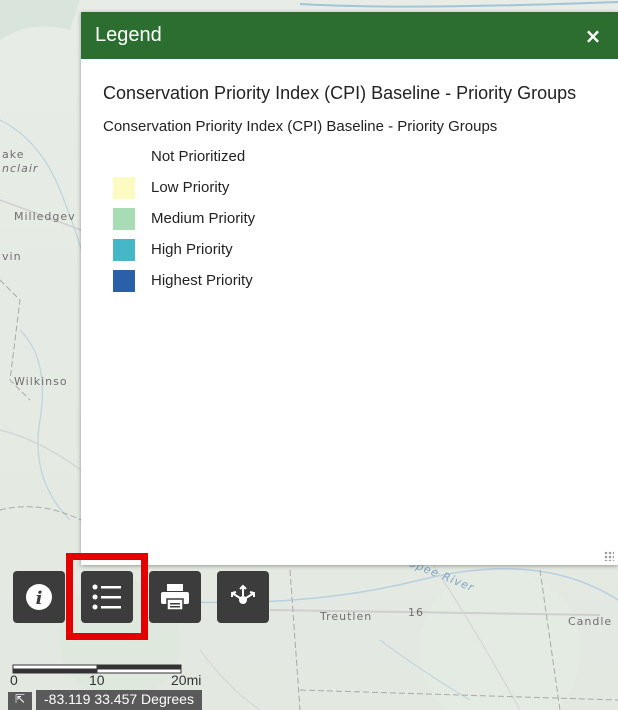 This screenshot has width=618, height=710. What do you see at coordinates (590, 621) in the screenshot?
I see `map-label-candler: Candle` at bounding box center [590, 621].